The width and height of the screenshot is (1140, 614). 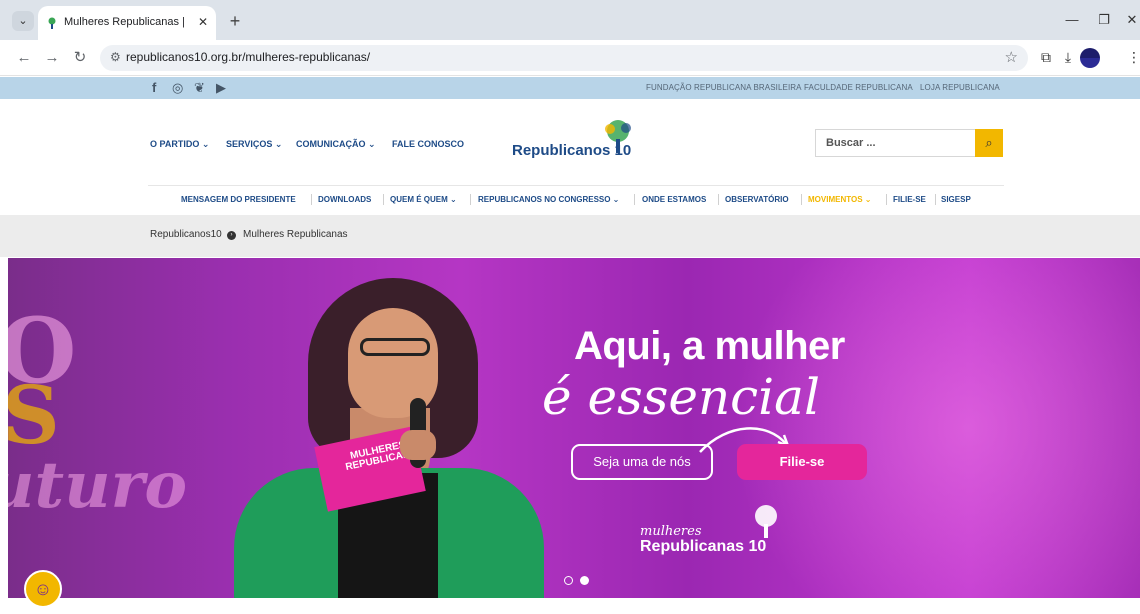 What do you see at coordinates (858, 87) in the screenshot?
I see `topbar-link-faculdade: FACULDADE REPUBLICANA` at bounding box center [858, 87].